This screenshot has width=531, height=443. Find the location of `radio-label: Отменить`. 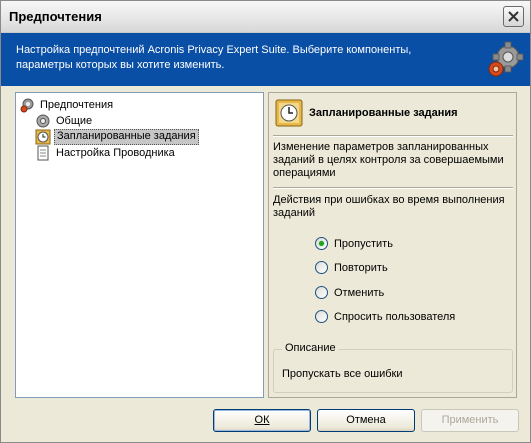

radio-label: Отменить is located at coordinates (359, 293).